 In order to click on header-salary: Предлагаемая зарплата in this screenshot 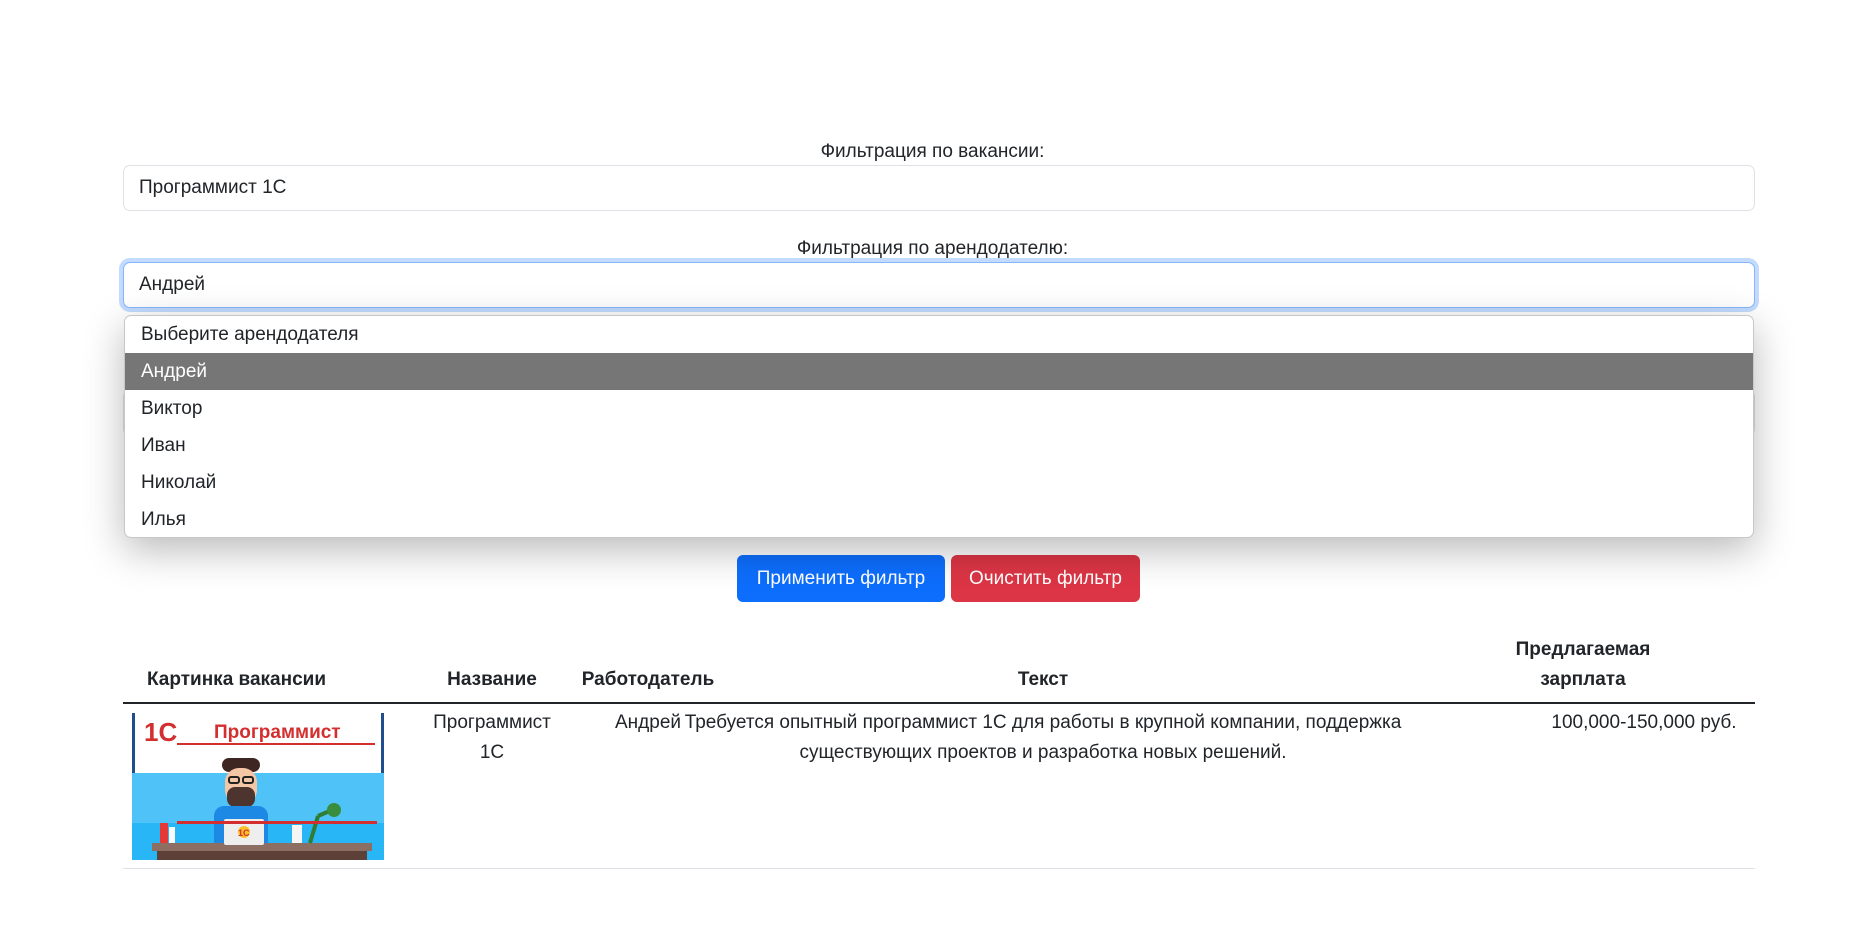, I will do `click(1583, 665)`.